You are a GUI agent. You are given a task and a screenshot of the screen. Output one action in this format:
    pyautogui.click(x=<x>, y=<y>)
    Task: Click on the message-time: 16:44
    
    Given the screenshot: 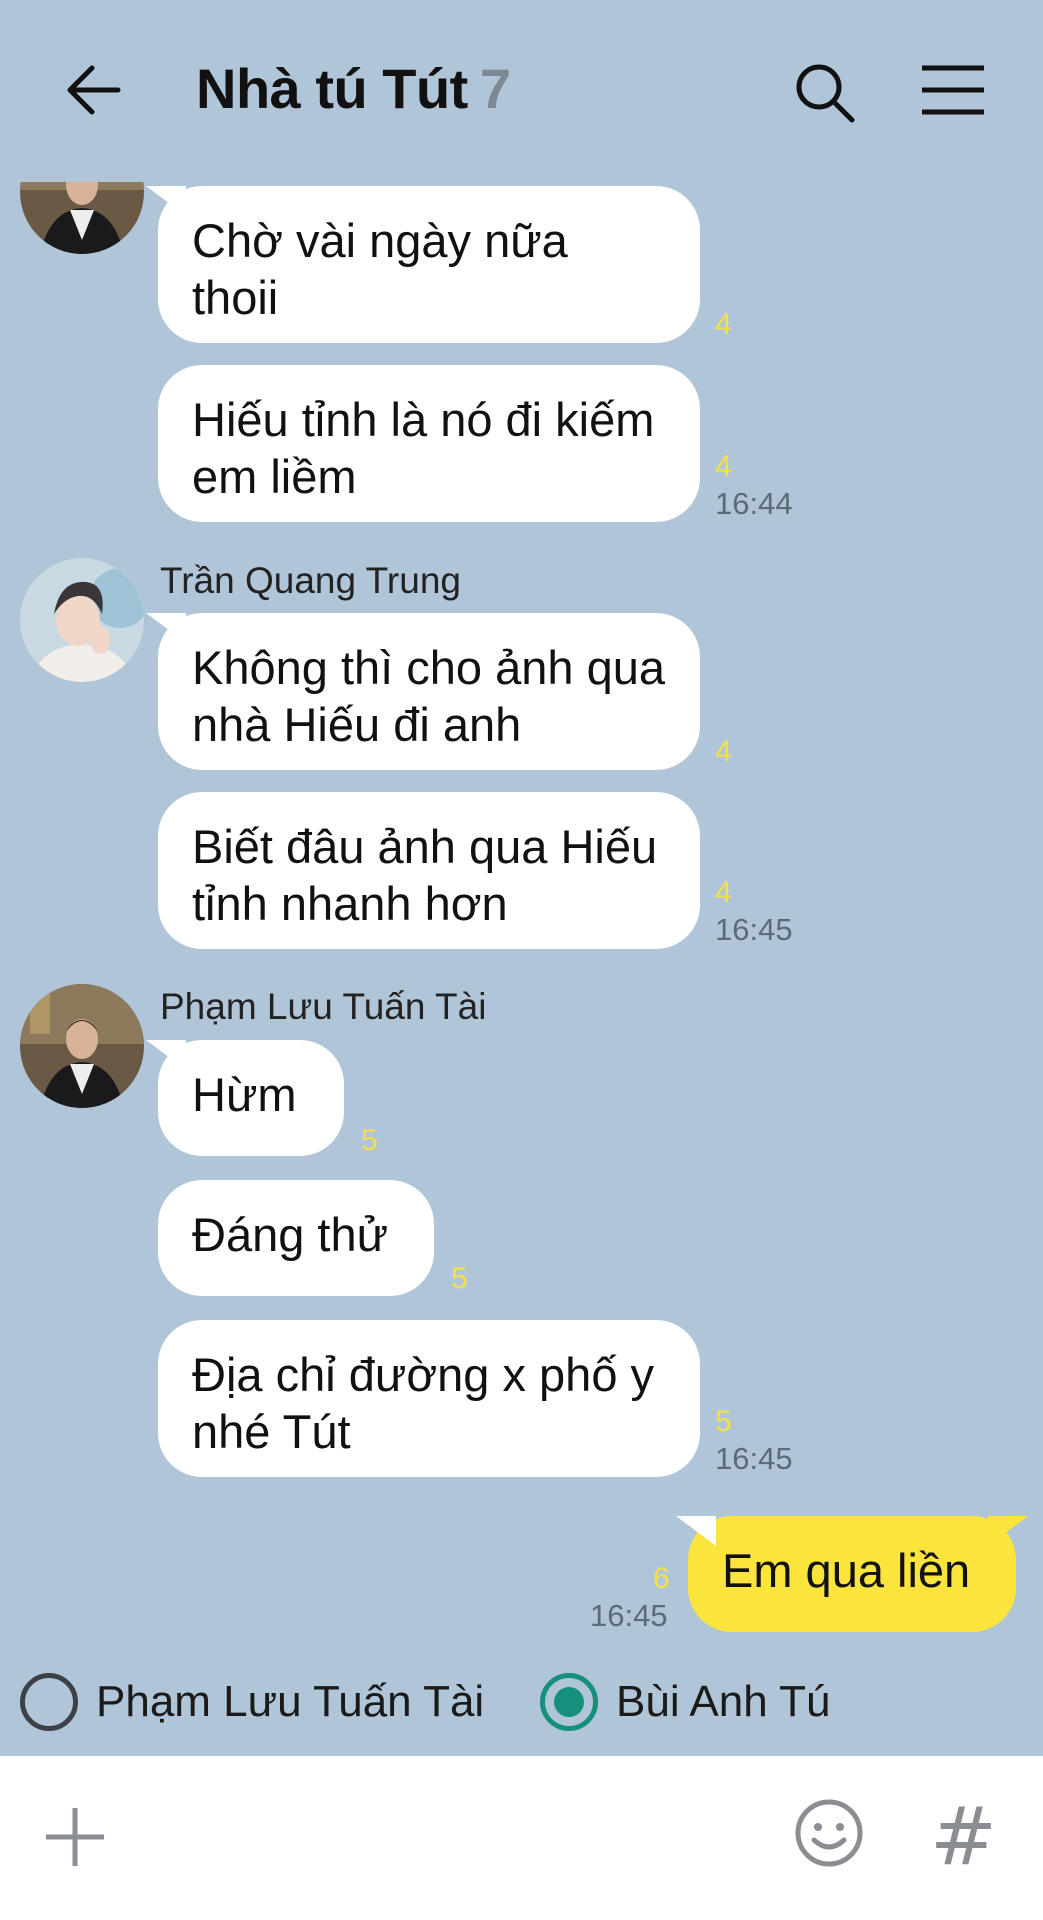 What is the action you would take?
    pyautogui.click(x=754, y=503)
    